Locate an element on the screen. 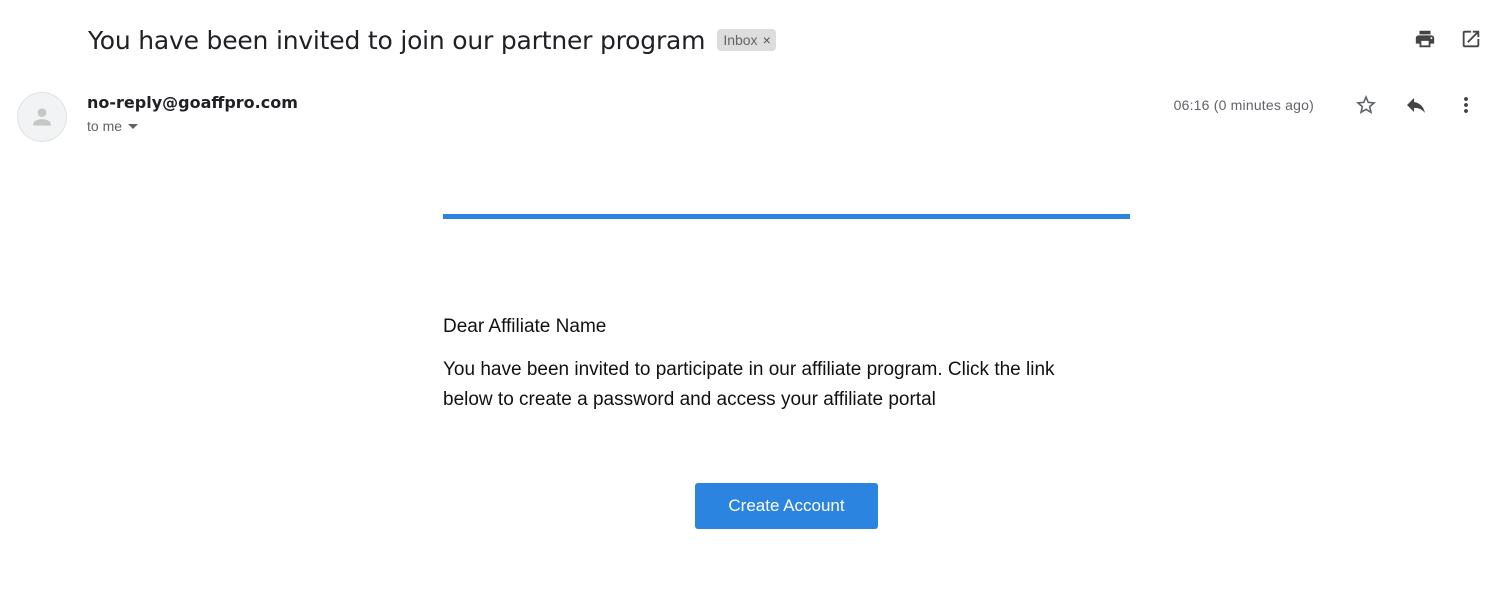 This screenshot has height=600, width=1500. print-icon is located at coordinates (1425, 39).